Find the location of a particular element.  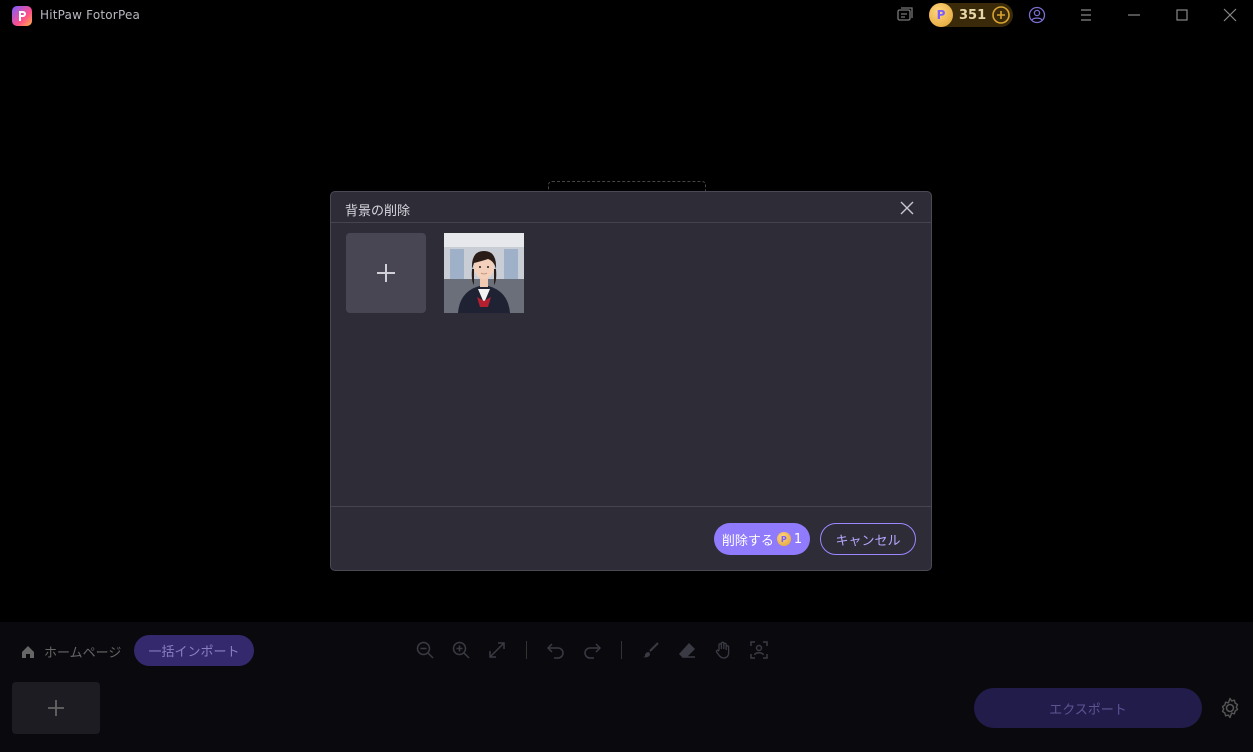

dialog-header: 背景の削除 is located at coordinates (631, 207).